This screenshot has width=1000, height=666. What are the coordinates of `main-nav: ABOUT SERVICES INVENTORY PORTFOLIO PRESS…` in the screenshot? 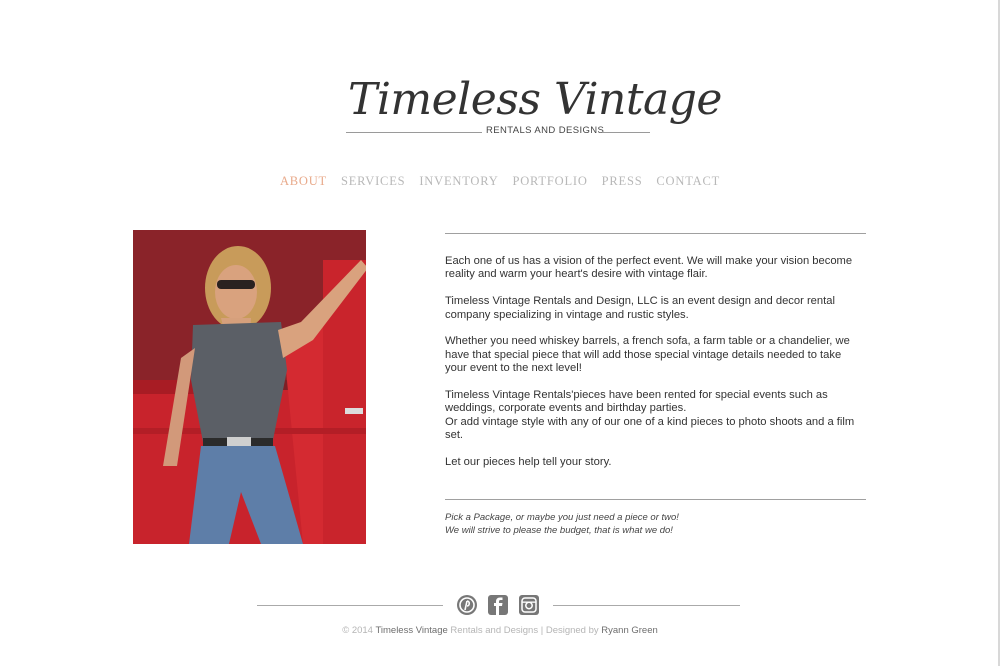 It's located at (500, 181).